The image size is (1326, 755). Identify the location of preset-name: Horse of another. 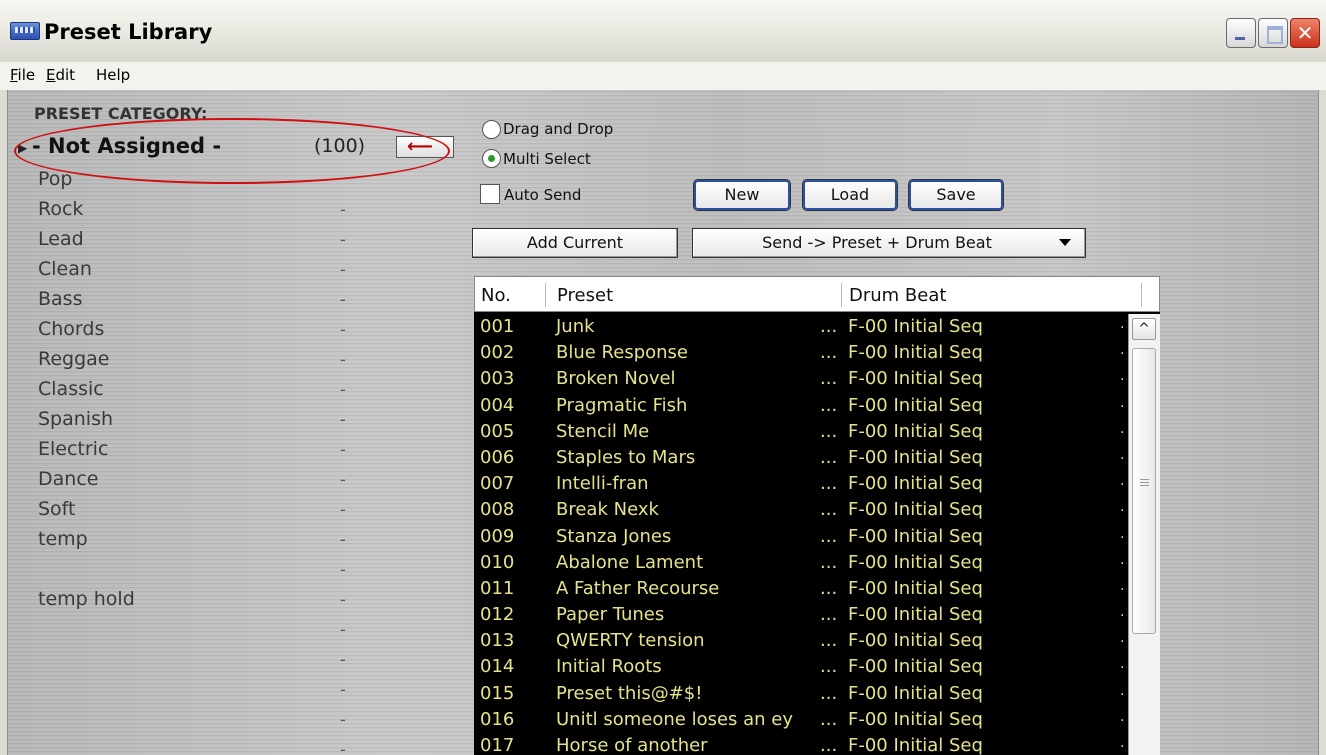
(632, 745).